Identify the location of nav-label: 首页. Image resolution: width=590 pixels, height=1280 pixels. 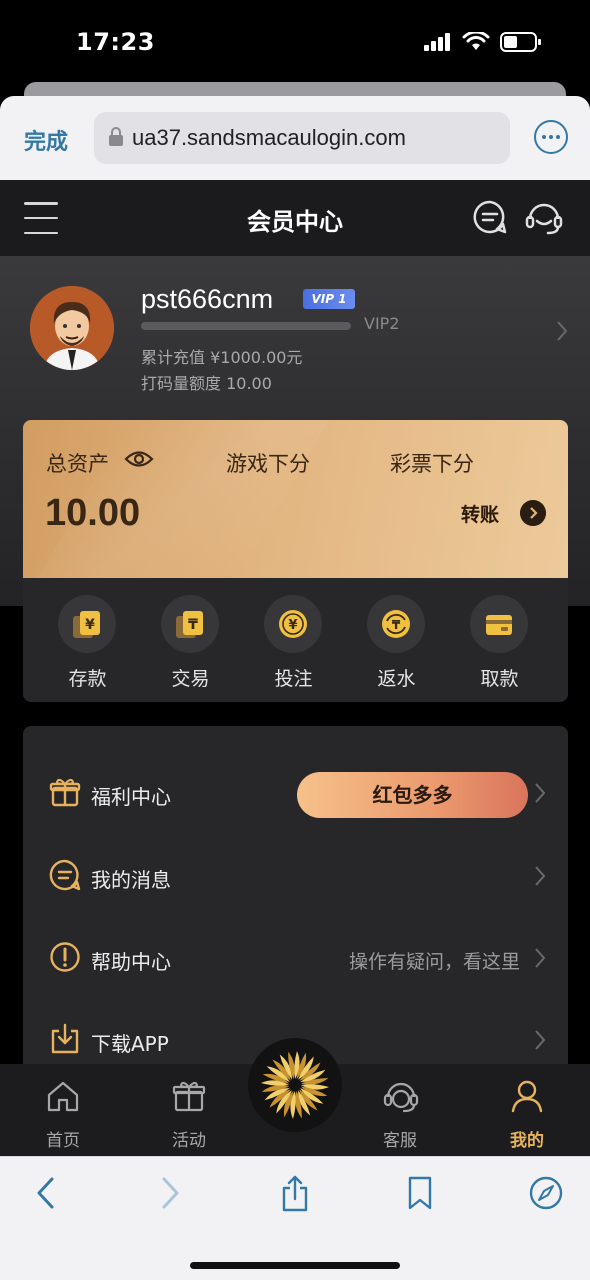
(63, 1141).